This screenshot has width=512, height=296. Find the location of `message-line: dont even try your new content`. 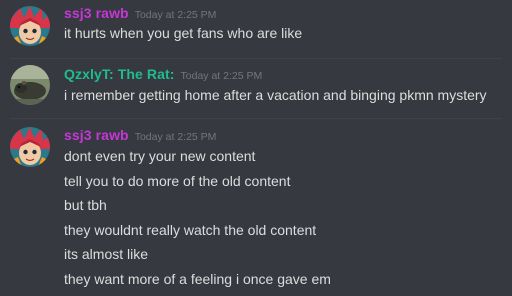

message-line: dont even try your new content is located at coordinates (160, 156).